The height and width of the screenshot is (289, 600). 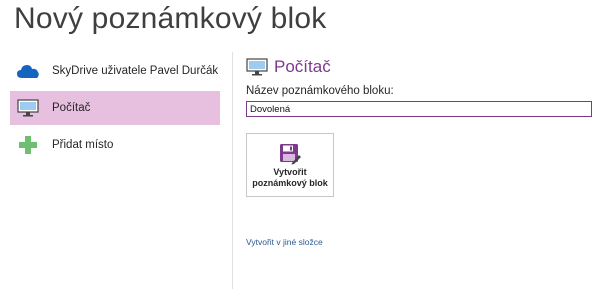 I want to click on create-notebook-button: Vytvořit poznámkový blok, so click(x=290, y=165).